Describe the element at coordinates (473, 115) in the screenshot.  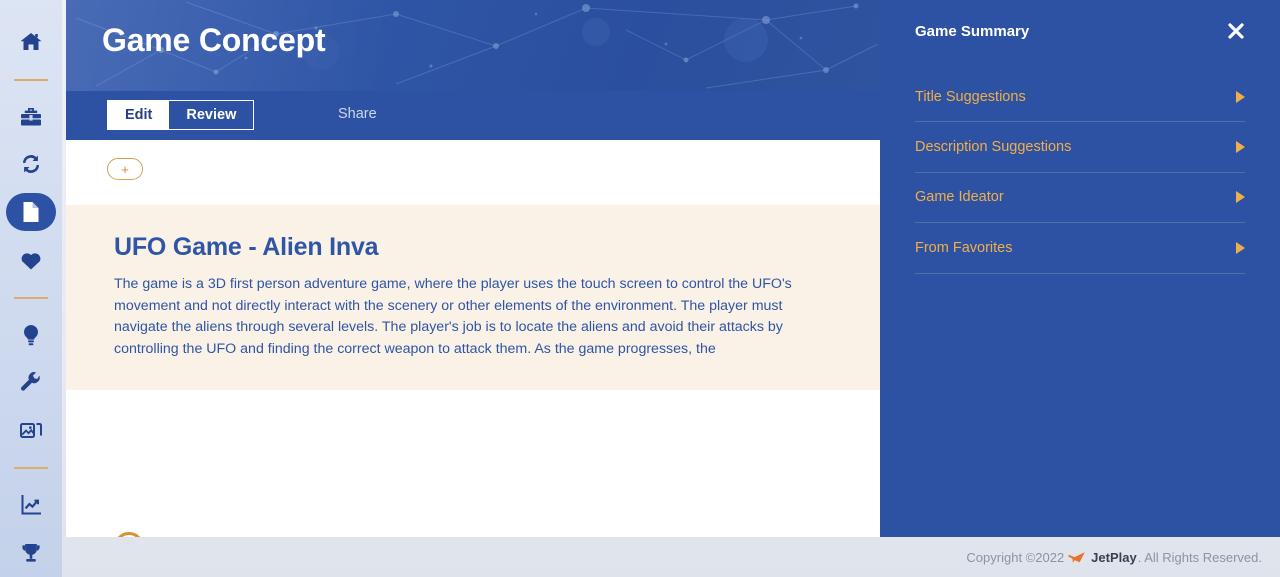
I see `tab-bar: Edit Review Share` at that location.